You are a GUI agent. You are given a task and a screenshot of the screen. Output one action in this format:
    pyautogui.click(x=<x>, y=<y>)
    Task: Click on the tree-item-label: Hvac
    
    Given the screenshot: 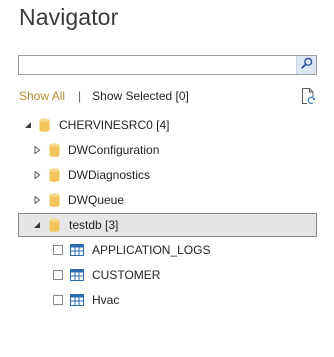 What is the action you would take?
    pyautogui.click(x=106, y=300)
    